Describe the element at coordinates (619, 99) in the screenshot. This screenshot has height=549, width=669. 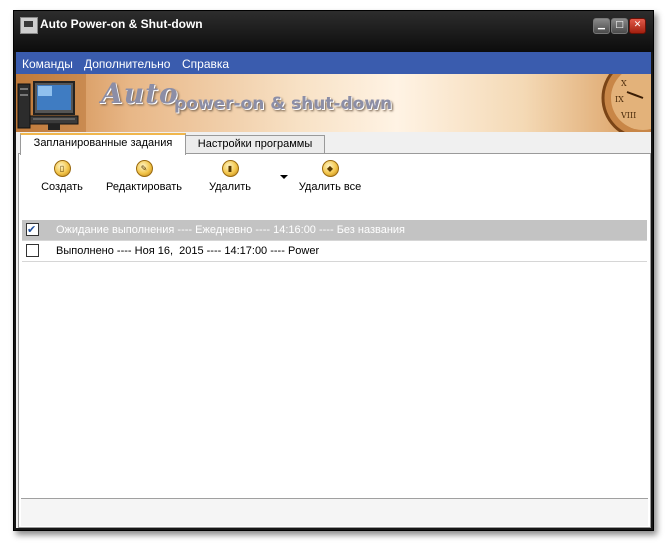
I see `svg-text: IX` at that location.